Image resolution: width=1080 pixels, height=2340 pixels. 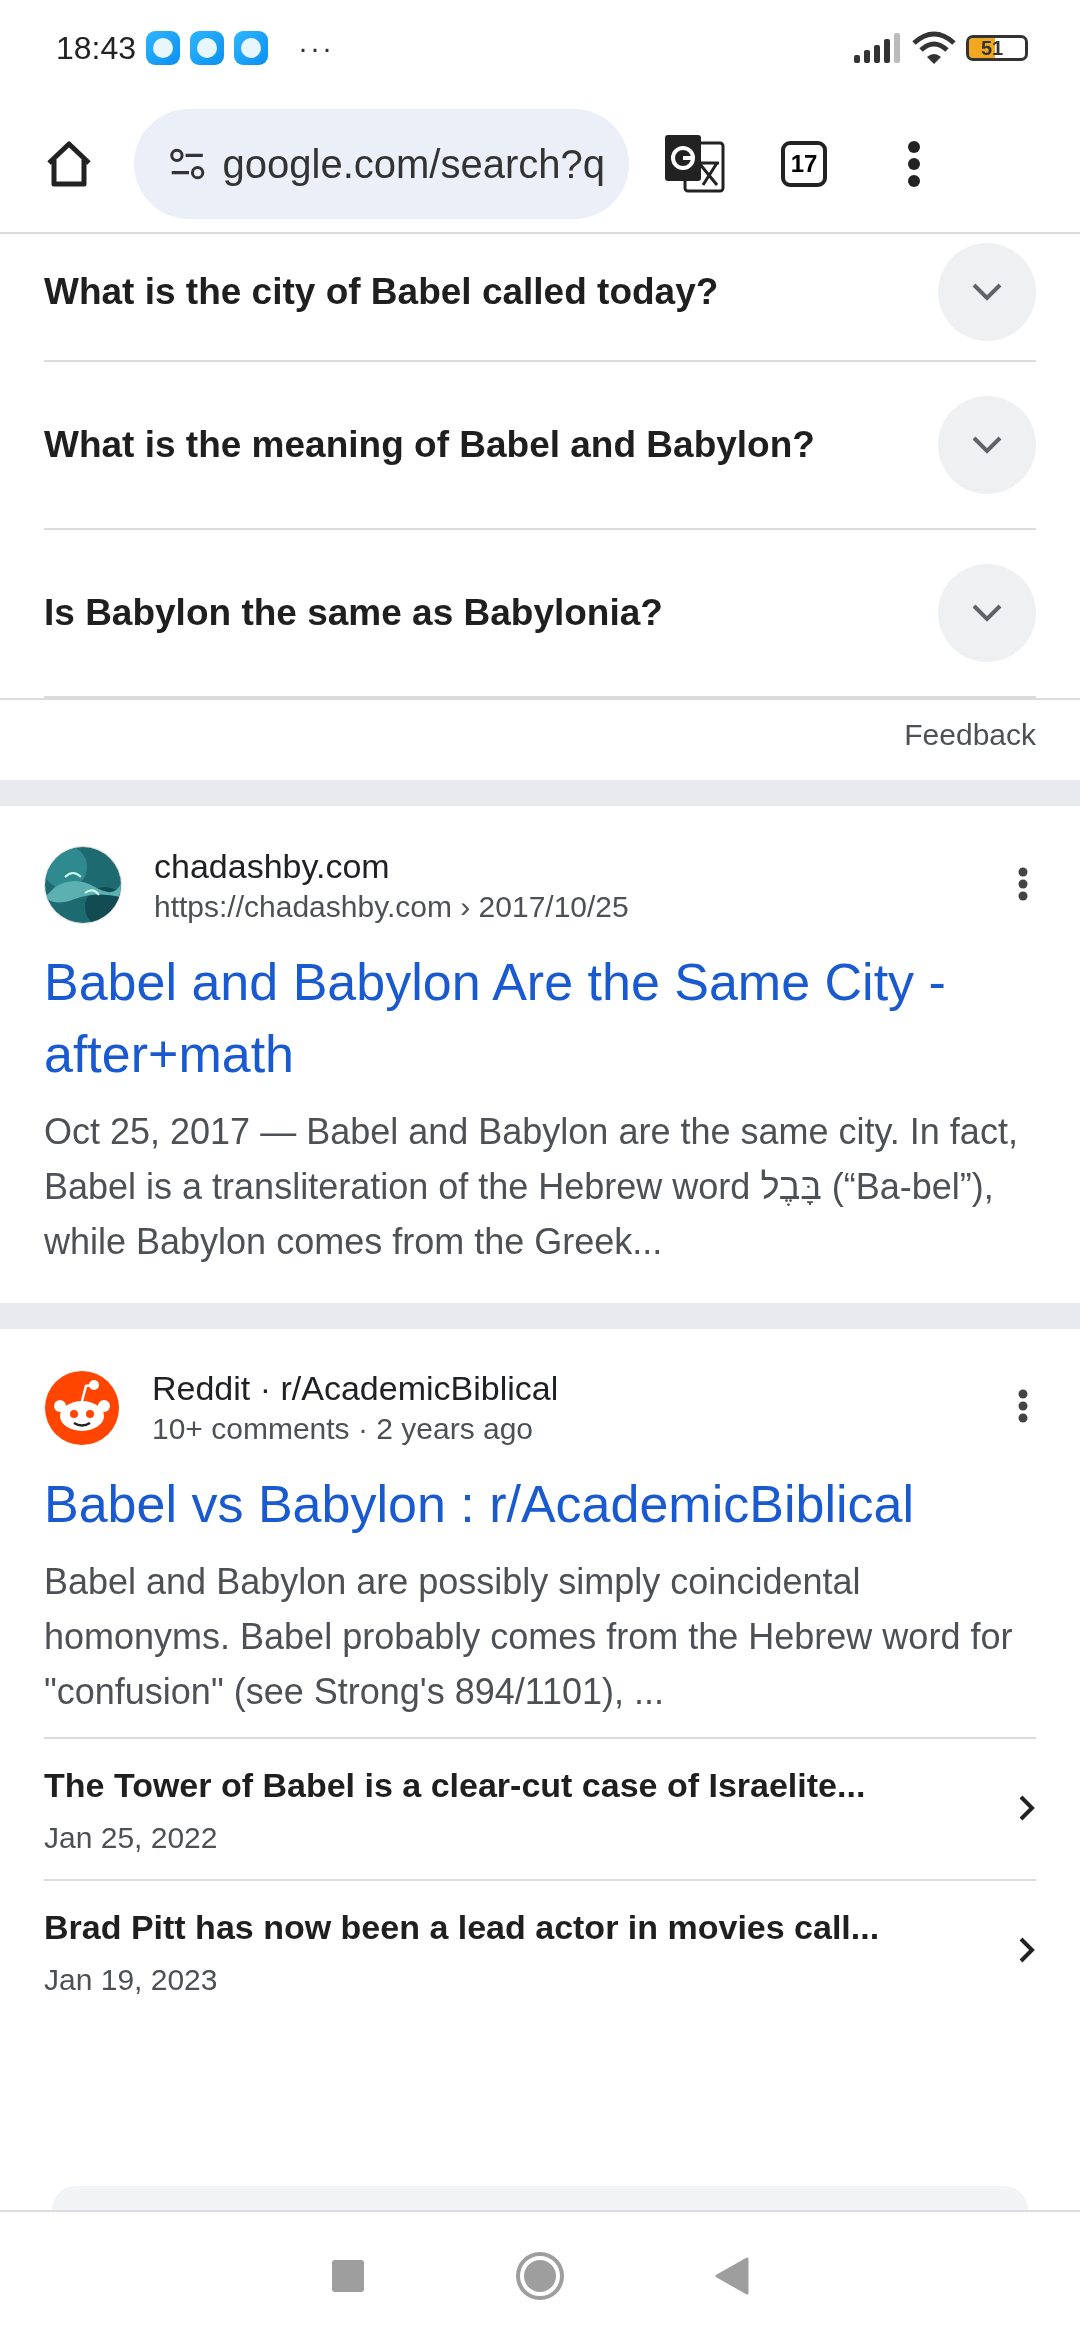 What do you see at coordinates (430, 445) in the screenshot?
I see `question-text: What is the meaning of Babel and Babylon?` at bounding box center [430, 445].